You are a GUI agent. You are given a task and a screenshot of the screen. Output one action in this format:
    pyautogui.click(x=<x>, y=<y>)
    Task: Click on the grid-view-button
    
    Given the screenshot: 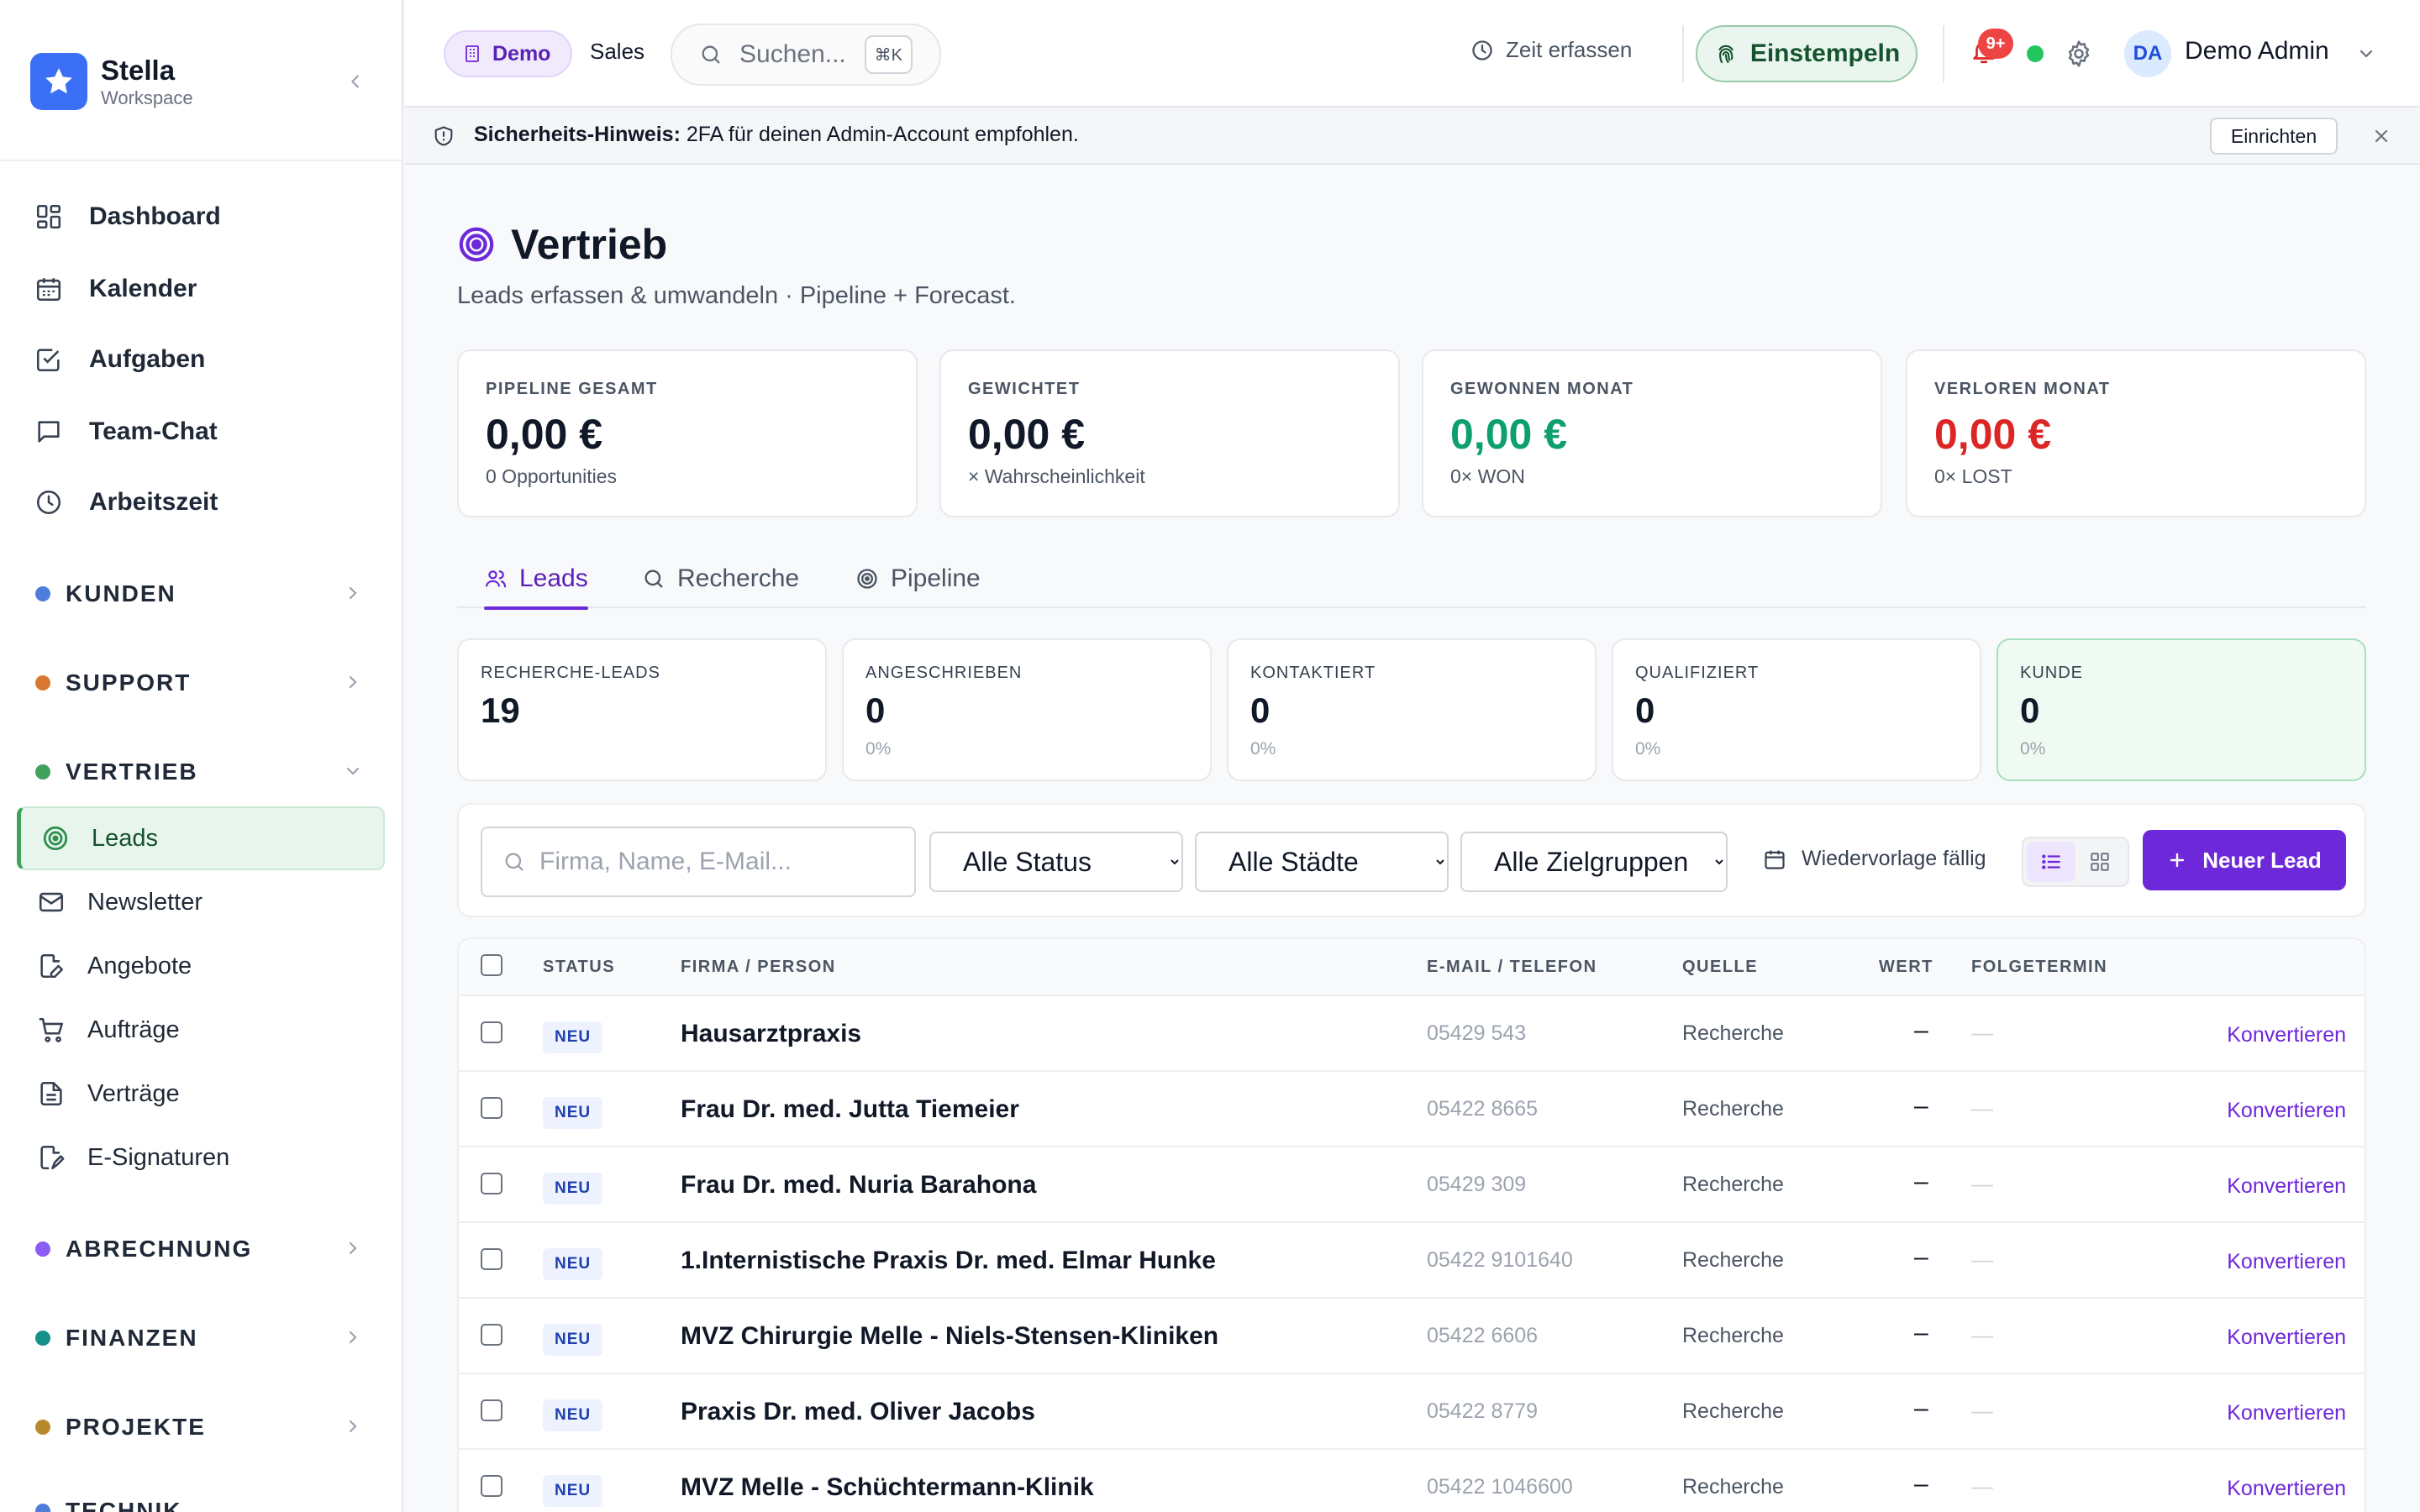 What is the action you would take?
    pyautogui.click(x=2099, y=862)
    